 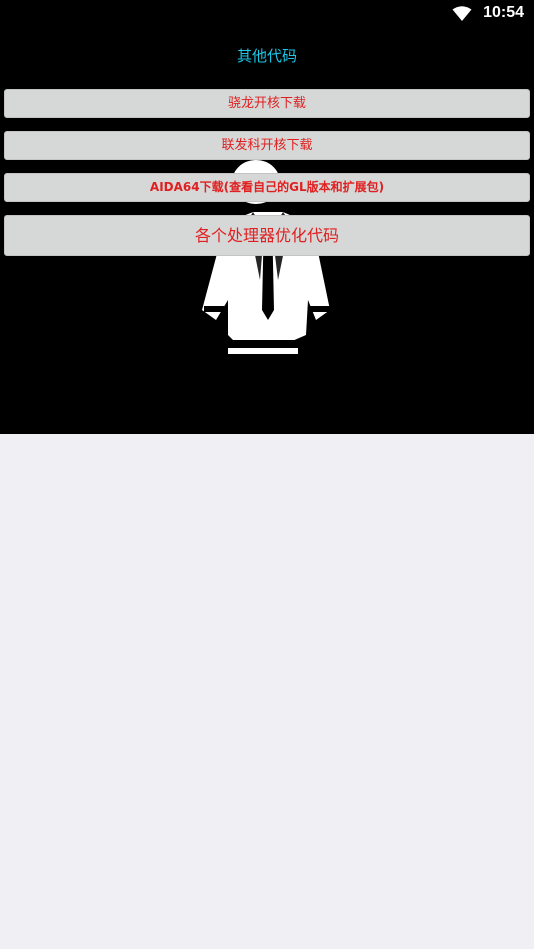 I want to click on page-title: 其他代码, so click(x=266, y=56).